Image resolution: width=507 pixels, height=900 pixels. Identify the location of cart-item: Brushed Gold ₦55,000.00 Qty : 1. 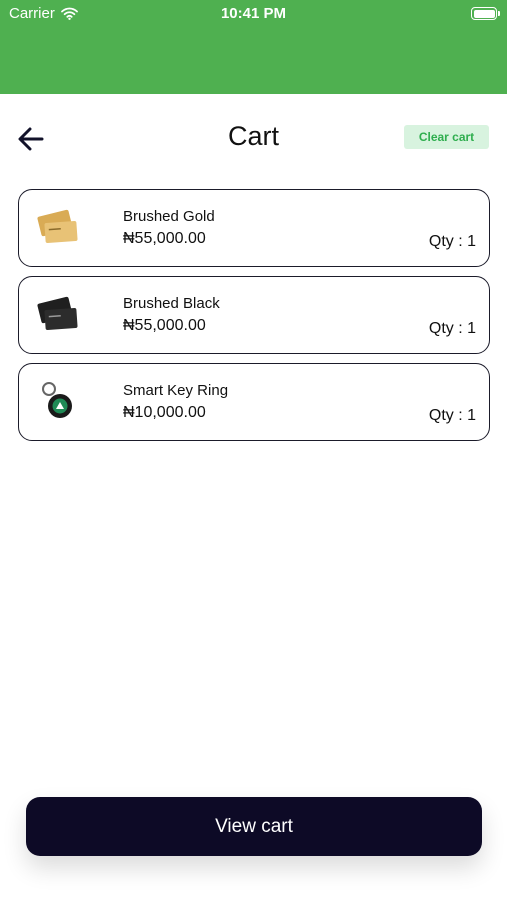
(254, 228).